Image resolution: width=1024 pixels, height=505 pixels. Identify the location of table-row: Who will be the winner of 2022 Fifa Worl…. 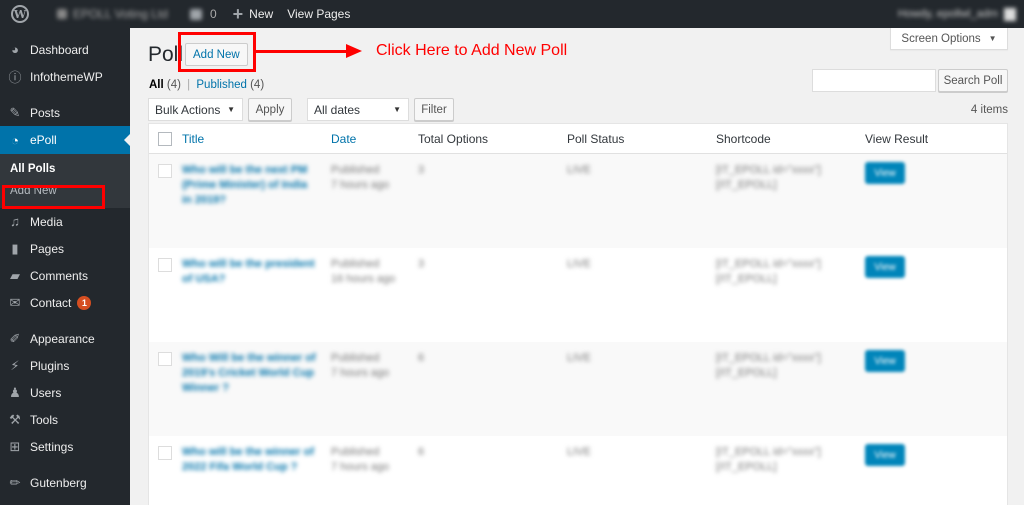
(578, 470).